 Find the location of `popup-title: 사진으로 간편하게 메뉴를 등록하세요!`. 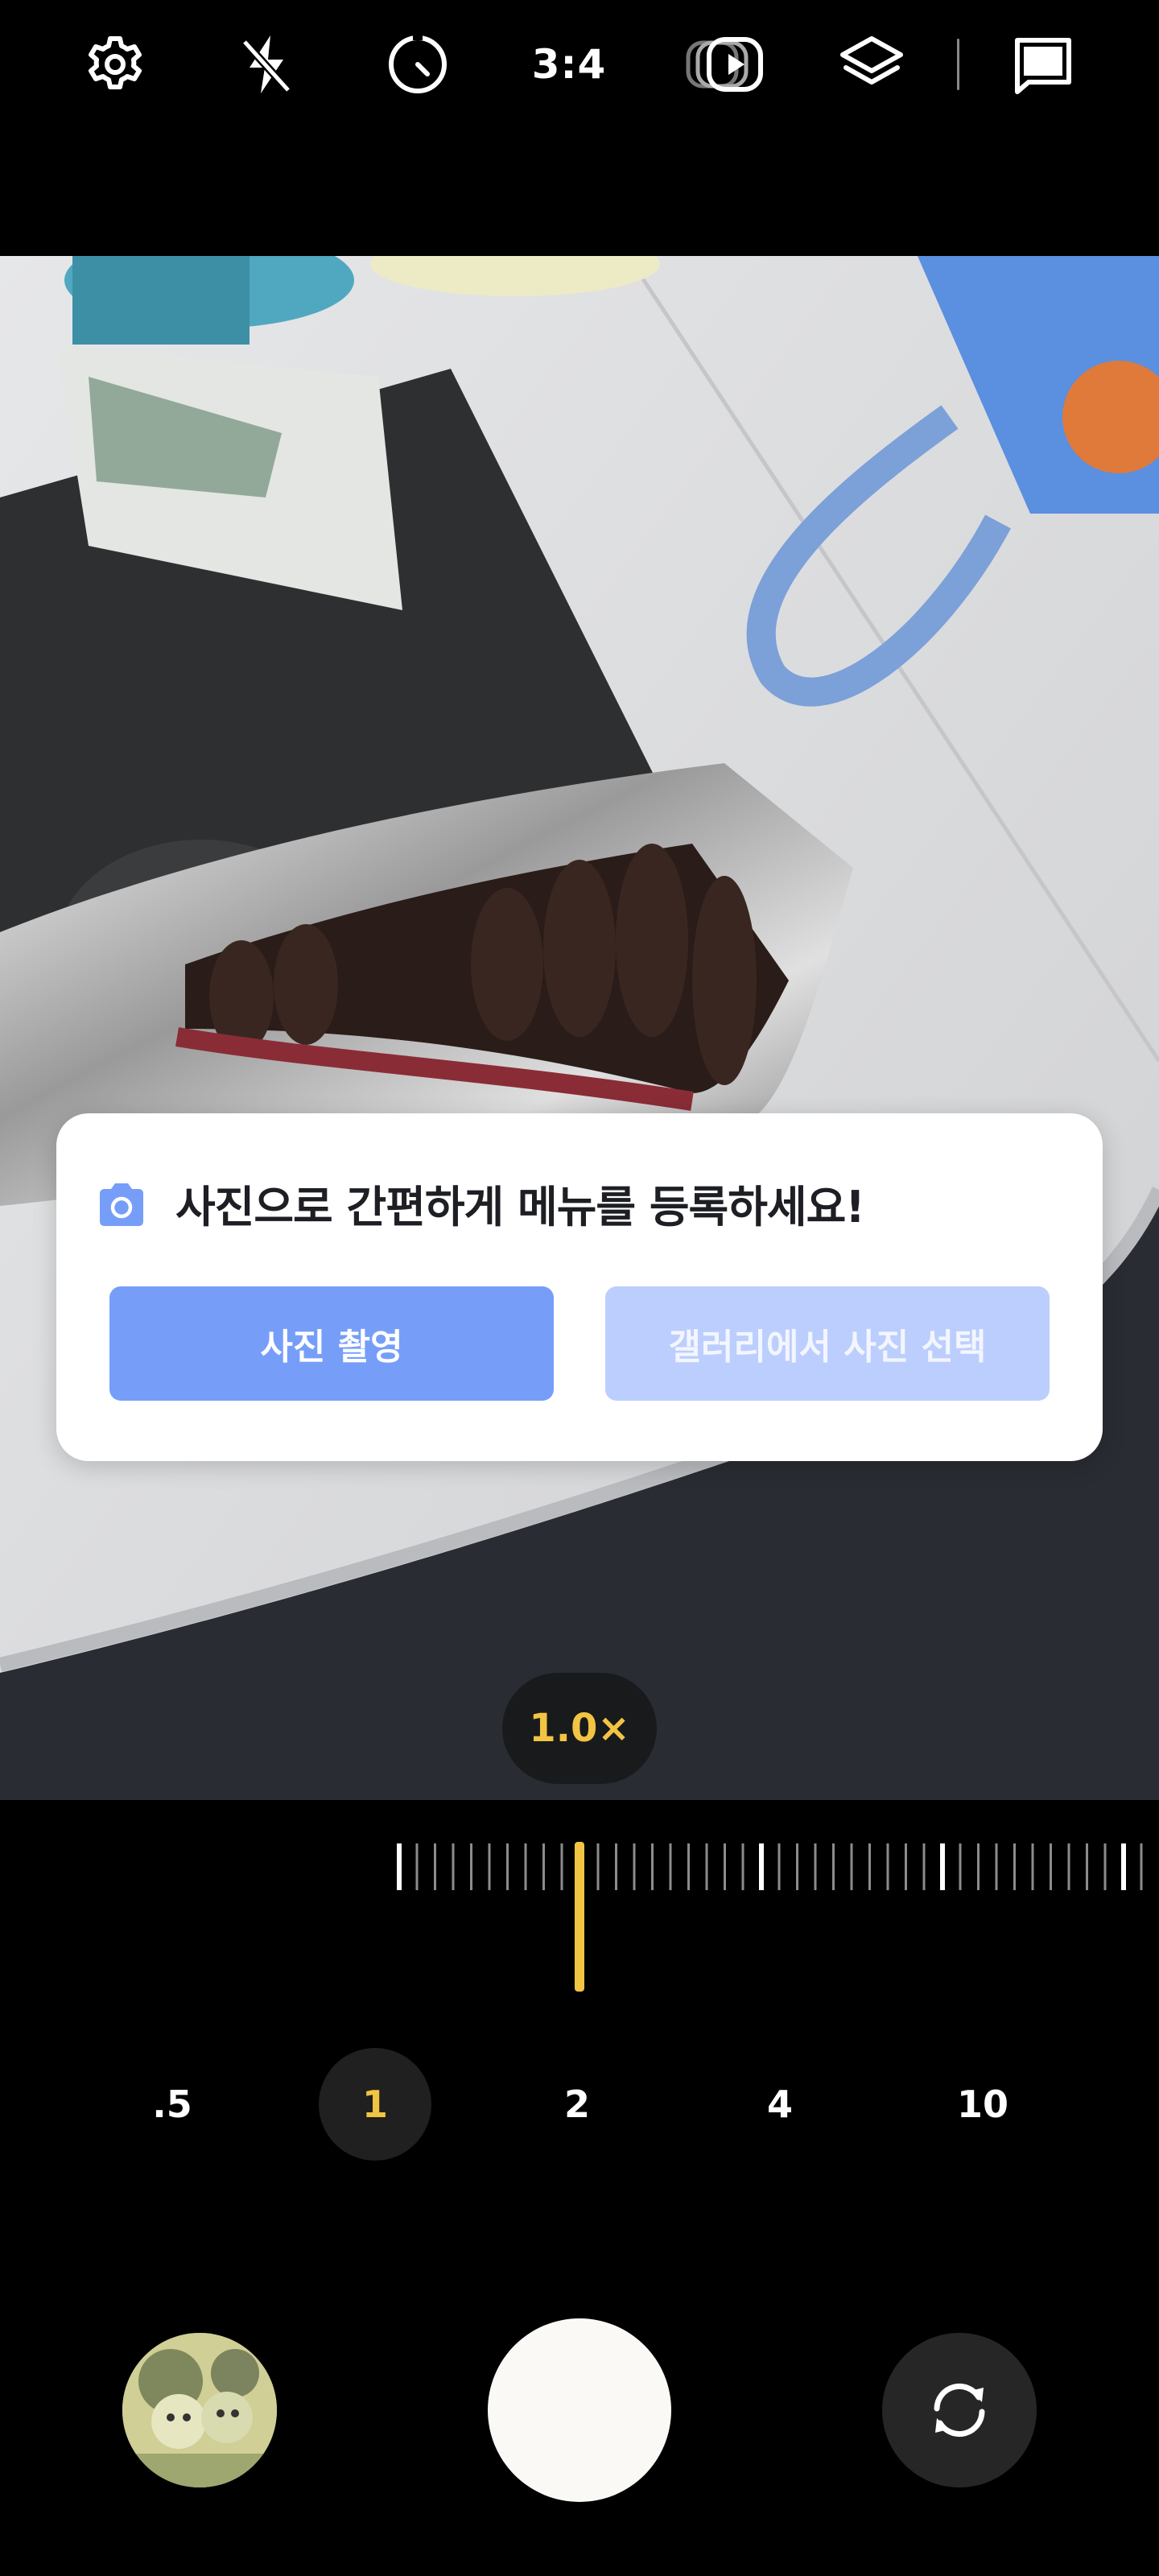

popup-title: 사진으로 간편하게 메뉴를 등록하세요! is located at coordinates (520, 1207).